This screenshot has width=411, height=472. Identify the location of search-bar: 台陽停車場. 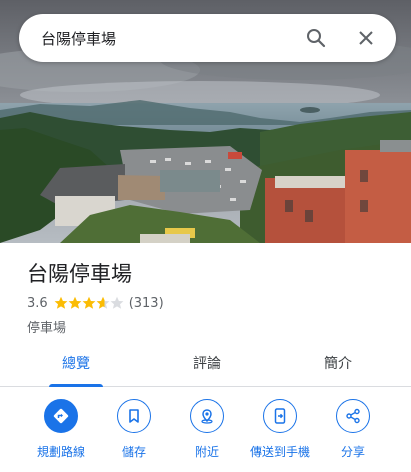
(207, 38).